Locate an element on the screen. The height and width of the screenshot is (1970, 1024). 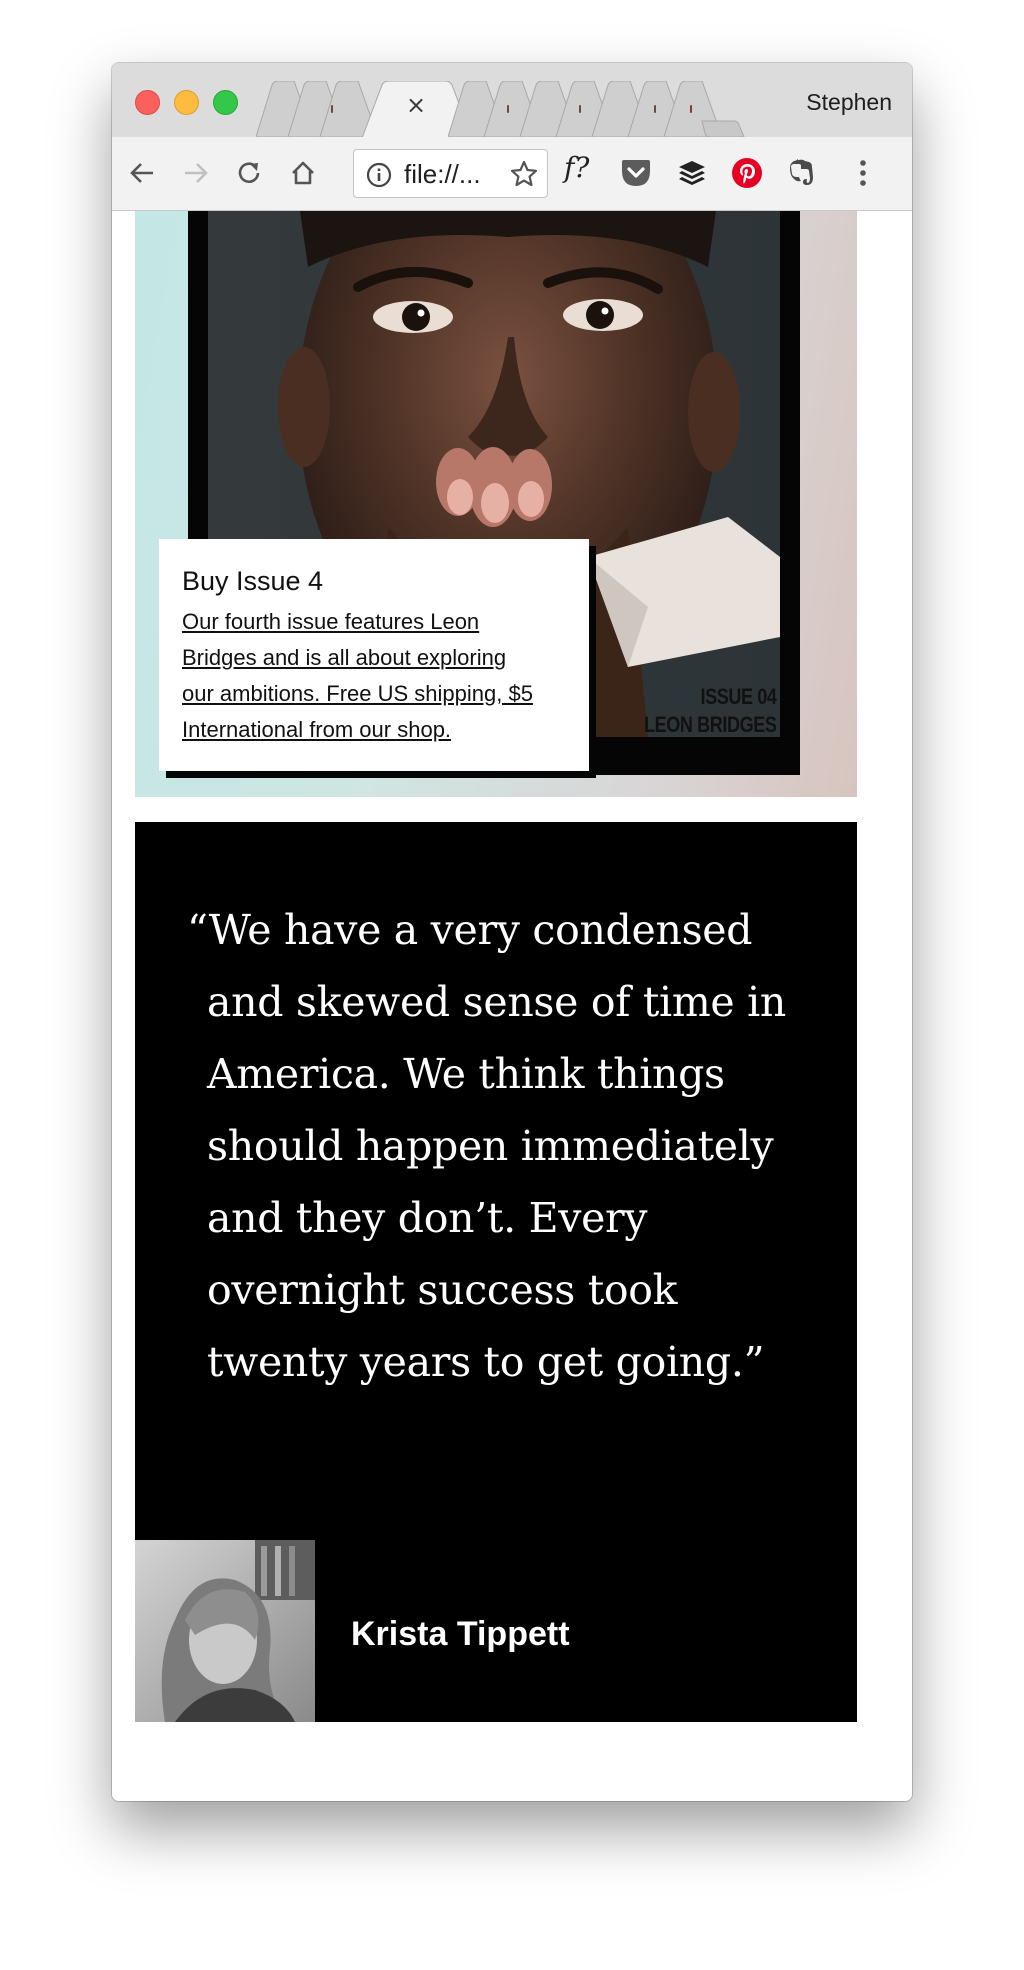
home-icon is located at coordinates (303, 173).